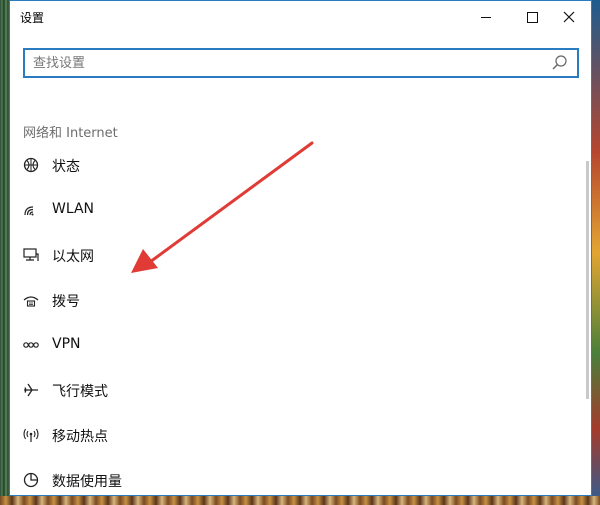 The width and height of the screenshot is (600, 505). I want to click on nav-item-mobile-hotspot: 移动热点, so click(297, 435).